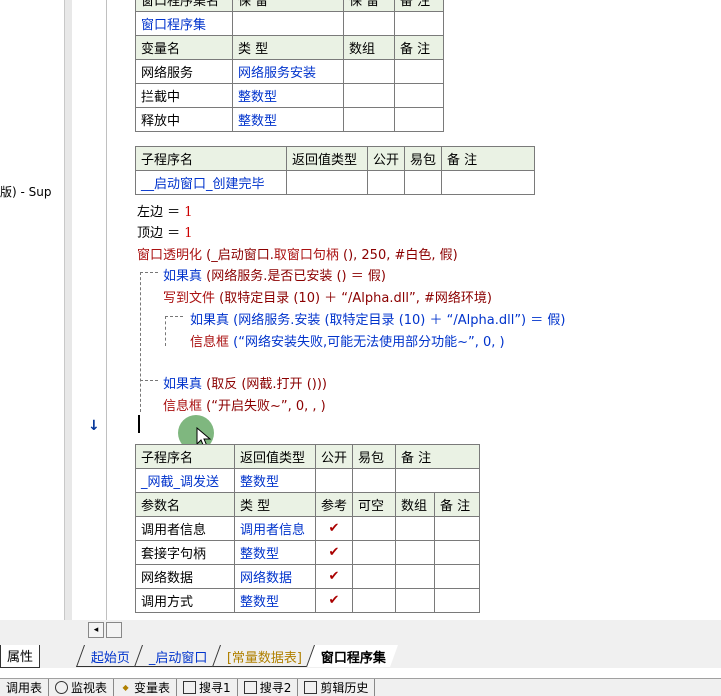 This screenshot has width=721, height=696. What do you see at coordinates (82, 687) in the screenshot?
I see `watch-table-button: 监视表` at bounding box center [82, 687].